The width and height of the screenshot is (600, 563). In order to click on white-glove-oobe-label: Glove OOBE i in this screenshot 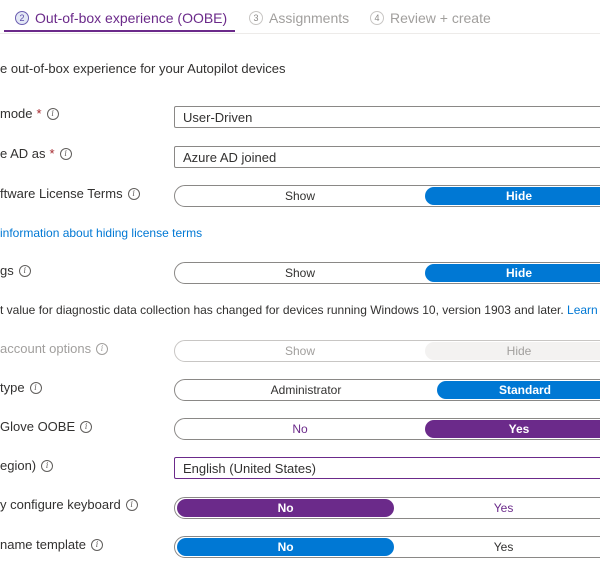, I will do `click(46, 426)`.